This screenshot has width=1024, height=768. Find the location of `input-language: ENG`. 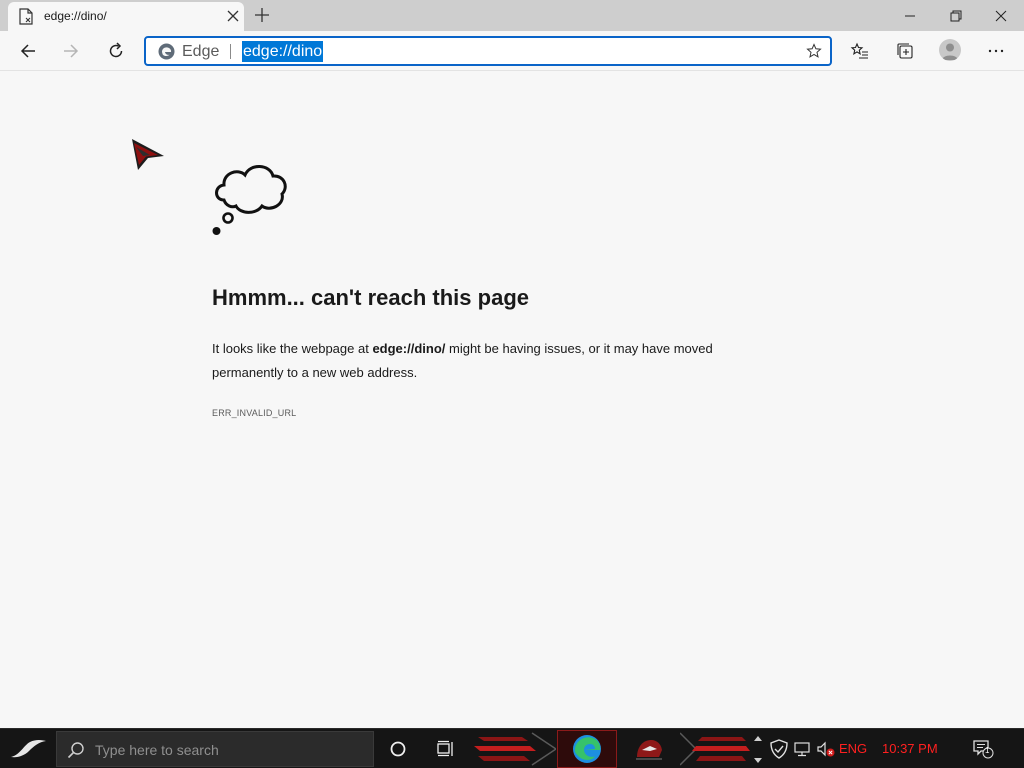

input-language: ENG is located at coordinates (853, 748).